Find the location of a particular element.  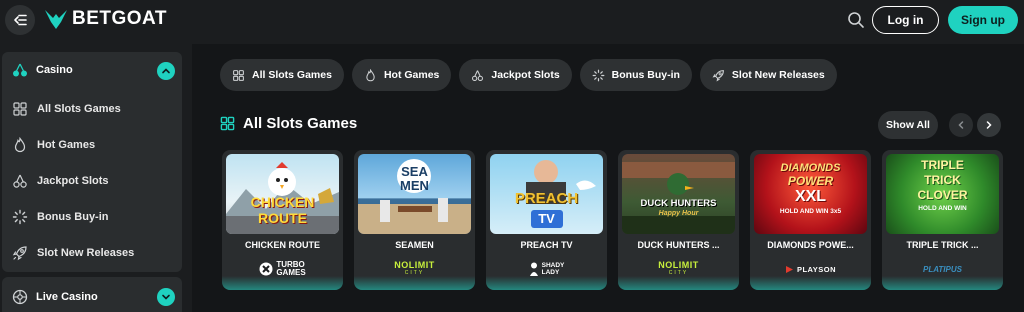

sidebar-item-bonus-buy-in: Bonus Buy-in is located at coordinates (92, 217).